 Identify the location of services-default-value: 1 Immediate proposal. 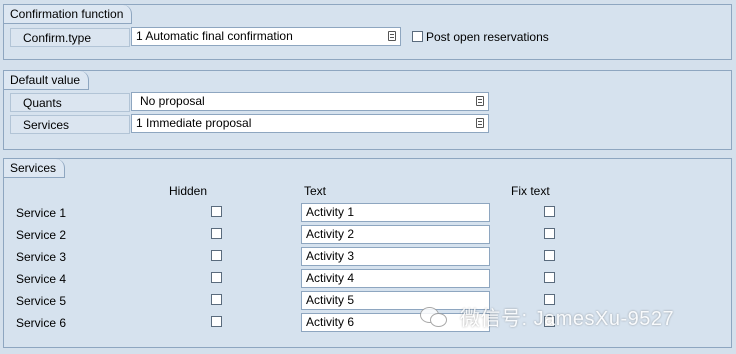
(194, 123).